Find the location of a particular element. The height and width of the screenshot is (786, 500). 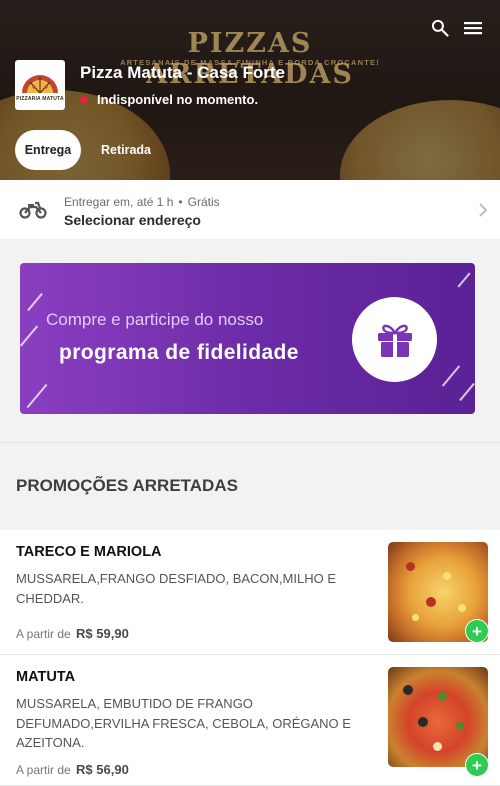

store-logo: PIZZARIA MATUTA is located at coordinates (40, 85).